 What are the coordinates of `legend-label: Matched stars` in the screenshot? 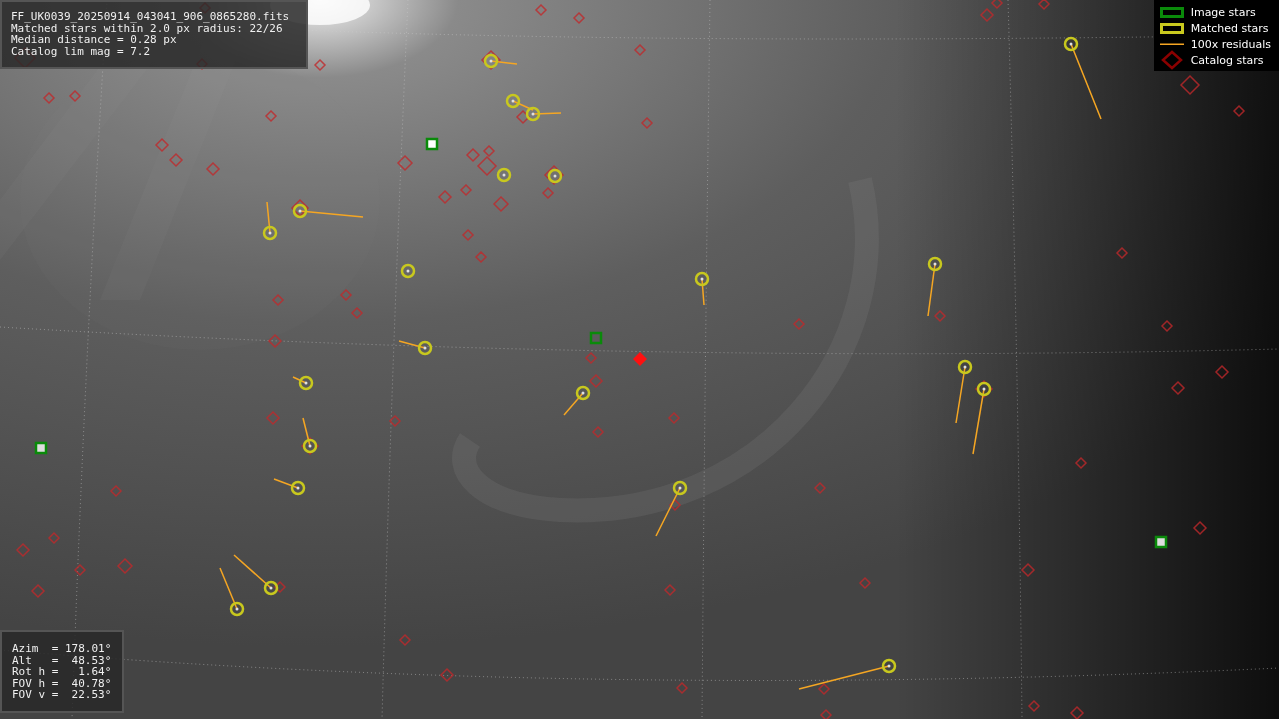 It's located at (1229, 28).